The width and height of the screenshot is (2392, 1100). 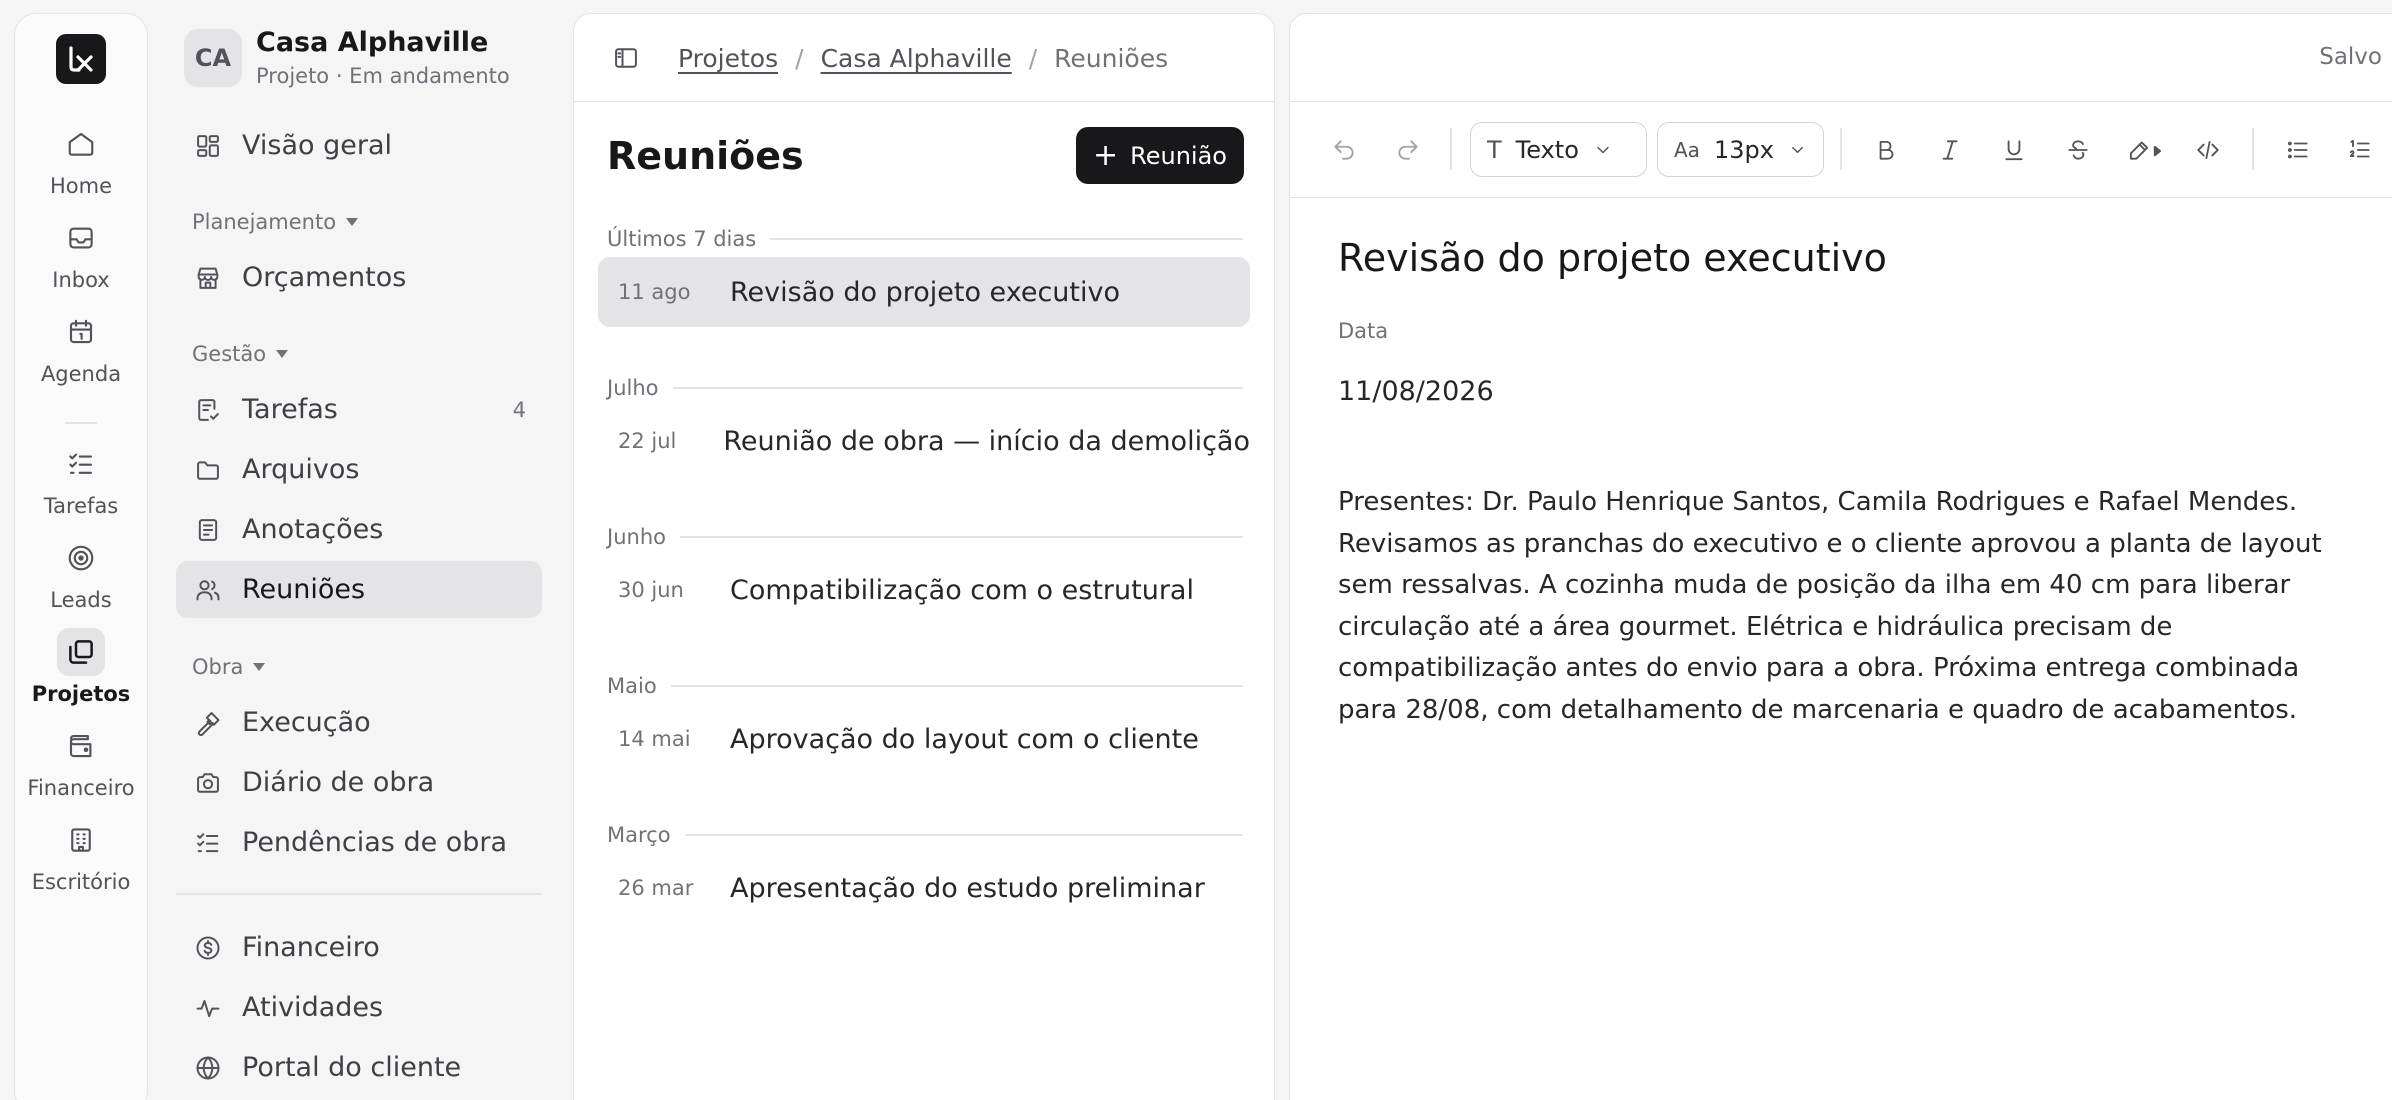 What do you see at coordinates (208, 409) in the screenshot?
I see `task-list-icon` at bounding box center [208, 409].